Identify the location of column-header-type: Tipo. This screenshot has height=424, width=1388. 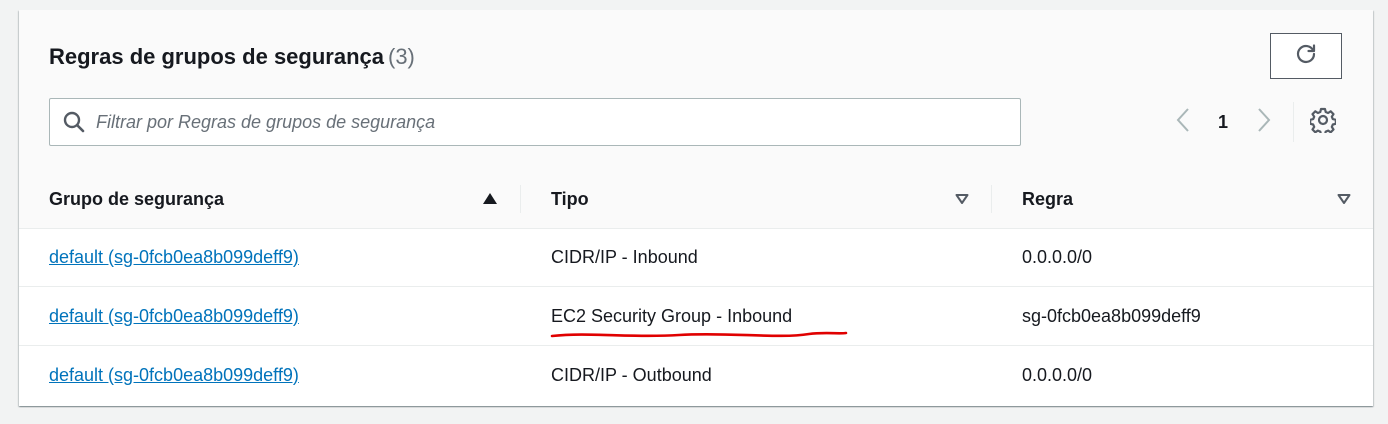
(570, 199).